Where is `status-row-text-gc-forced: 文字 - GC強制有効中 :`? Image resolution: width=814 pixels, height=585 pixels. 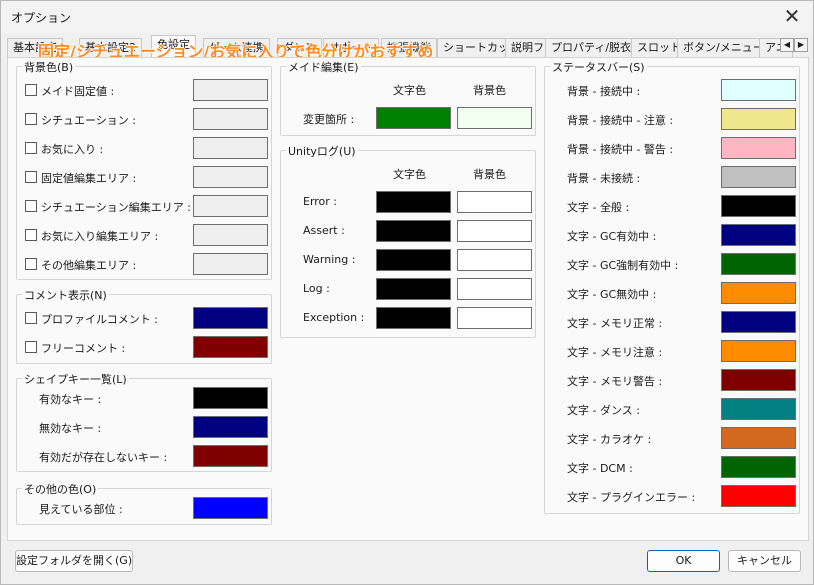
status-row-text-gc-forced: 文字 - GC強制有効中 : is located at coordinates (672, 264).